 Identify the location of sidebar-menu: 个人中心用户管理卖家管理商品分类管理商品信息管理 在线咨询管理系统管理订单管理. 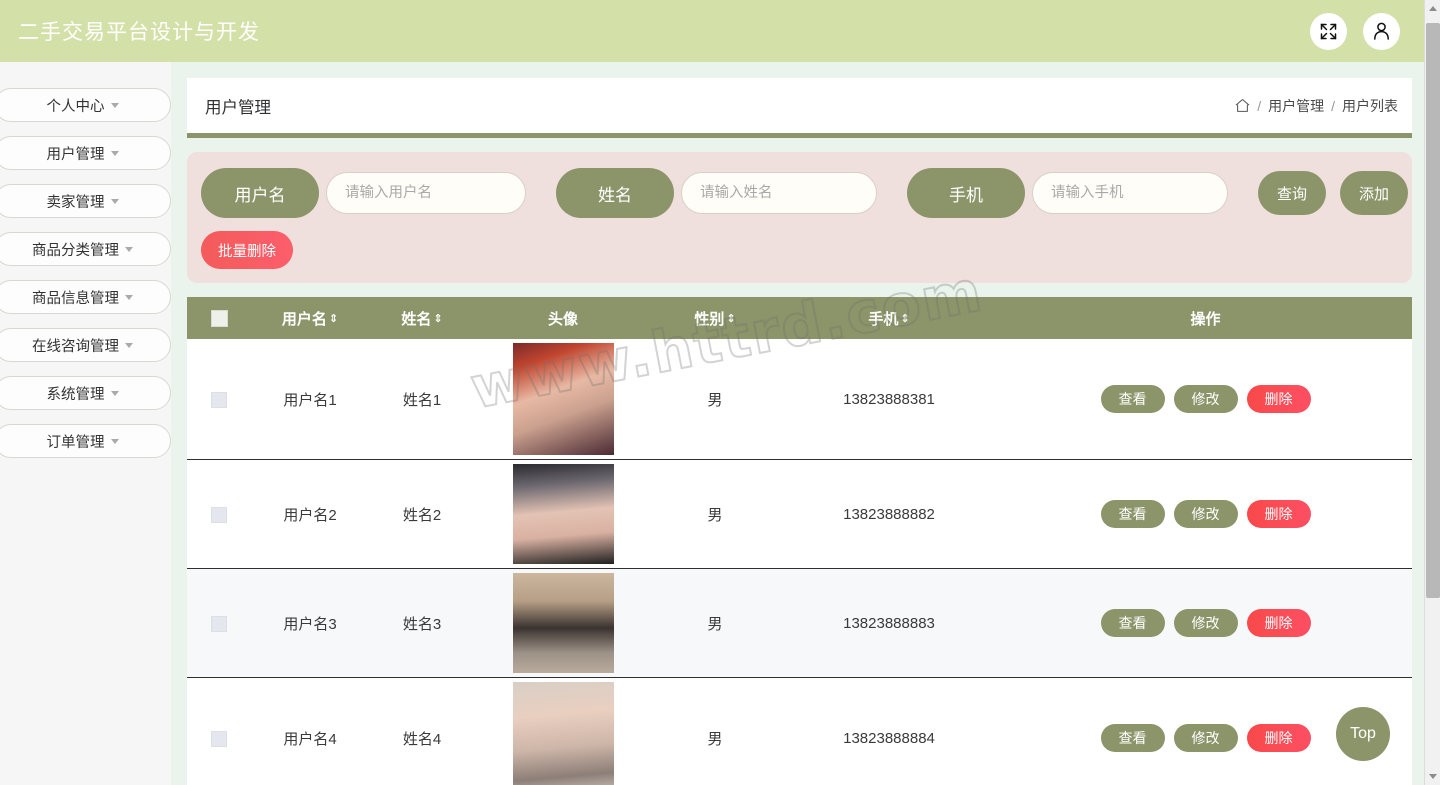
(85, 273).